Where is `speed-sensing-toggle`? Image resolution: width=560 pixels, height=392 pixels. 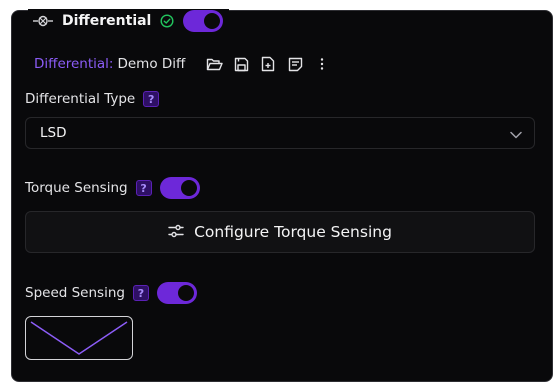 speed-sensing-toggle is located at coordinates (176, 293).